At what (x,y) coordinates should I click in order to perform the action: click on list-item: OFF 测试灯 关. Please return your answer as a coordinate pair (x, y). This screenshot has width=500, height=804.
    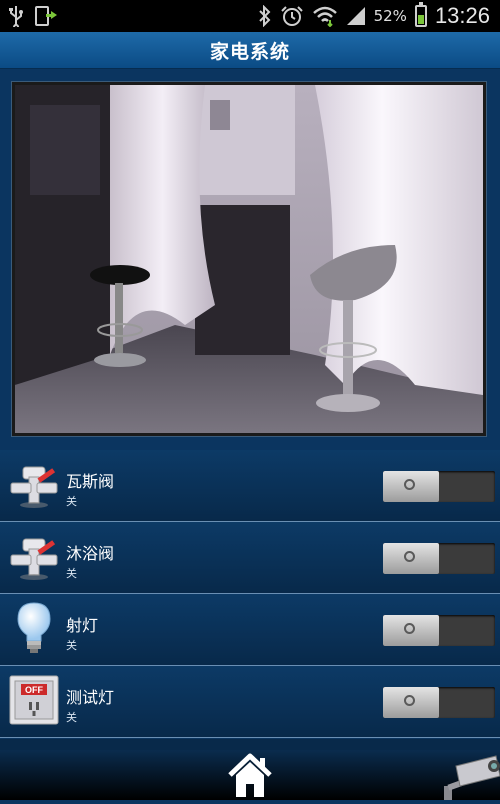
    Looking at the image, I should click on (250, 702).